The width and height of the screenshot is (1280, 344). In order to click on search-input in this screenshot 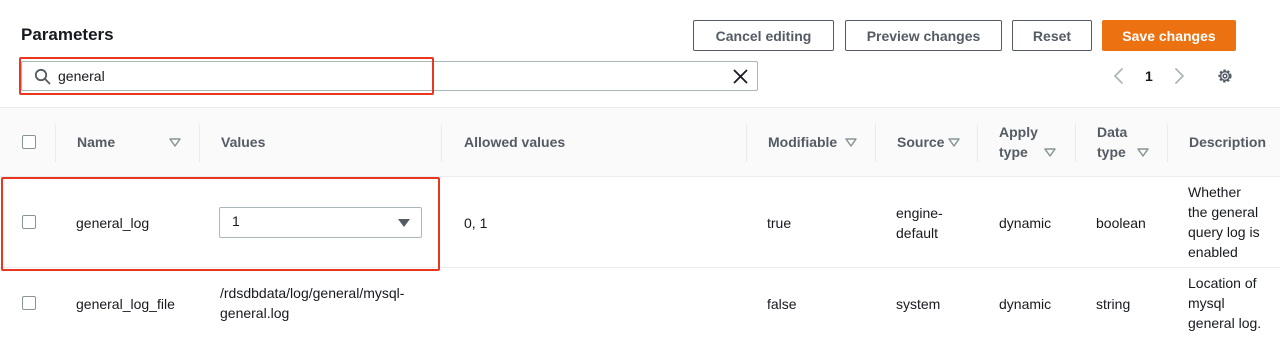, I will do `click(383, 76)`.